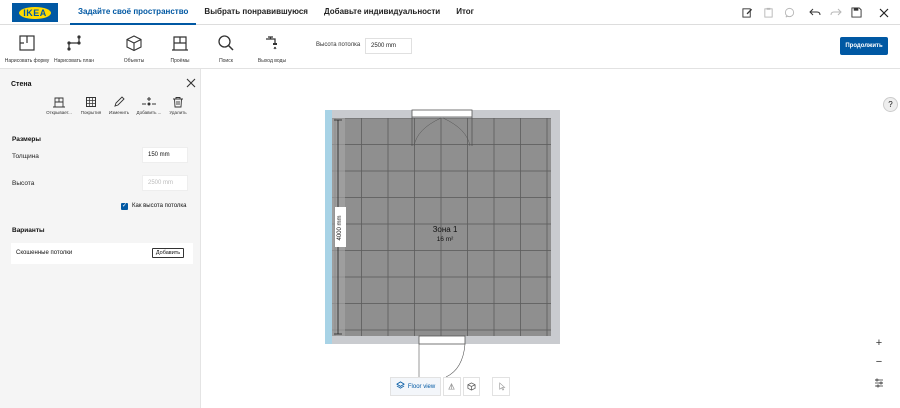  Describe the element at coordinates (27, 61) in the screenshot. I see `tool-label: Нарисовать форму` at that location.